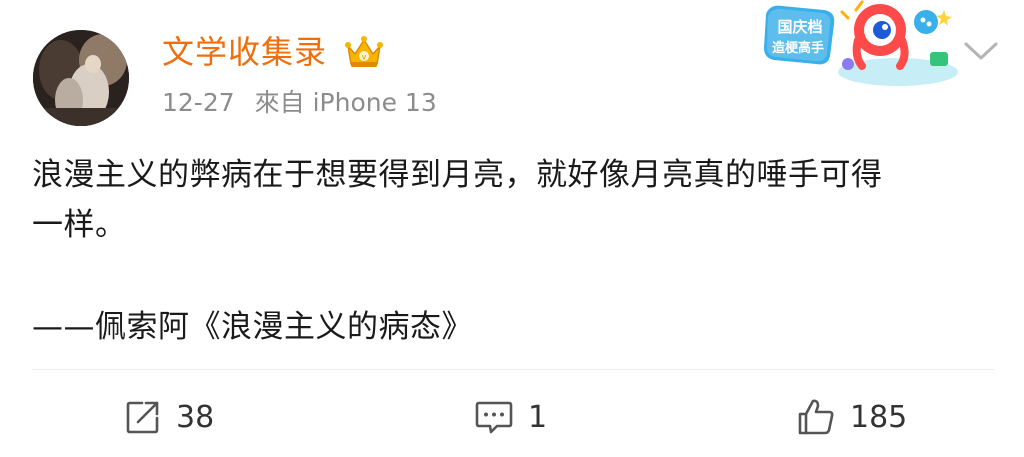  I want to click on post-source: 來自 iPhone 13, so click(345, 102).